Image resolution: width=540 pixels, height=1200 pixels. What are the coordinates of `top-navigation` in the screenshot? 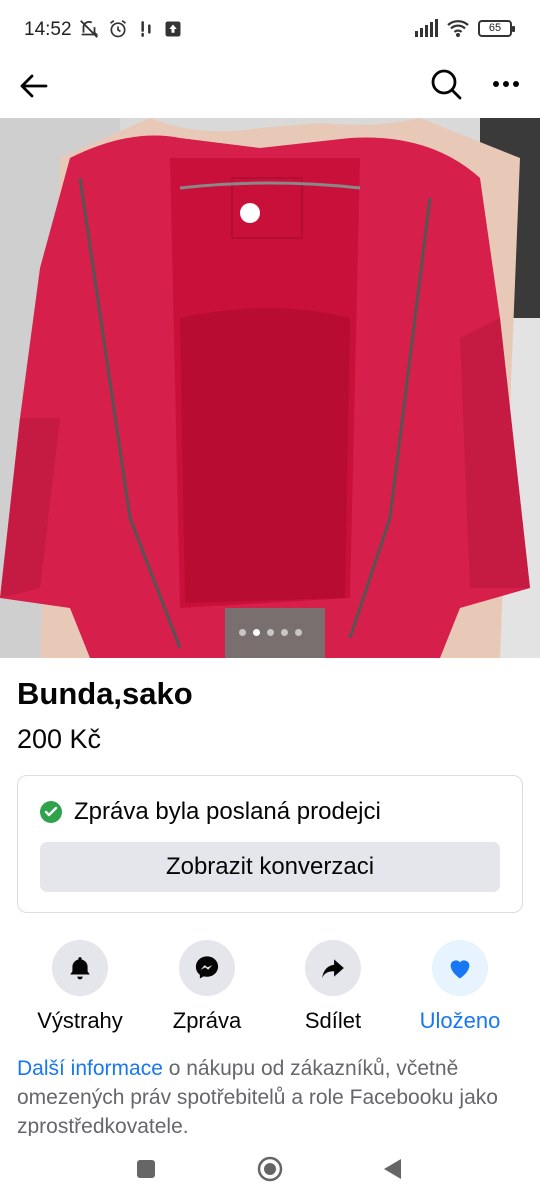 It's located at (270, 89).